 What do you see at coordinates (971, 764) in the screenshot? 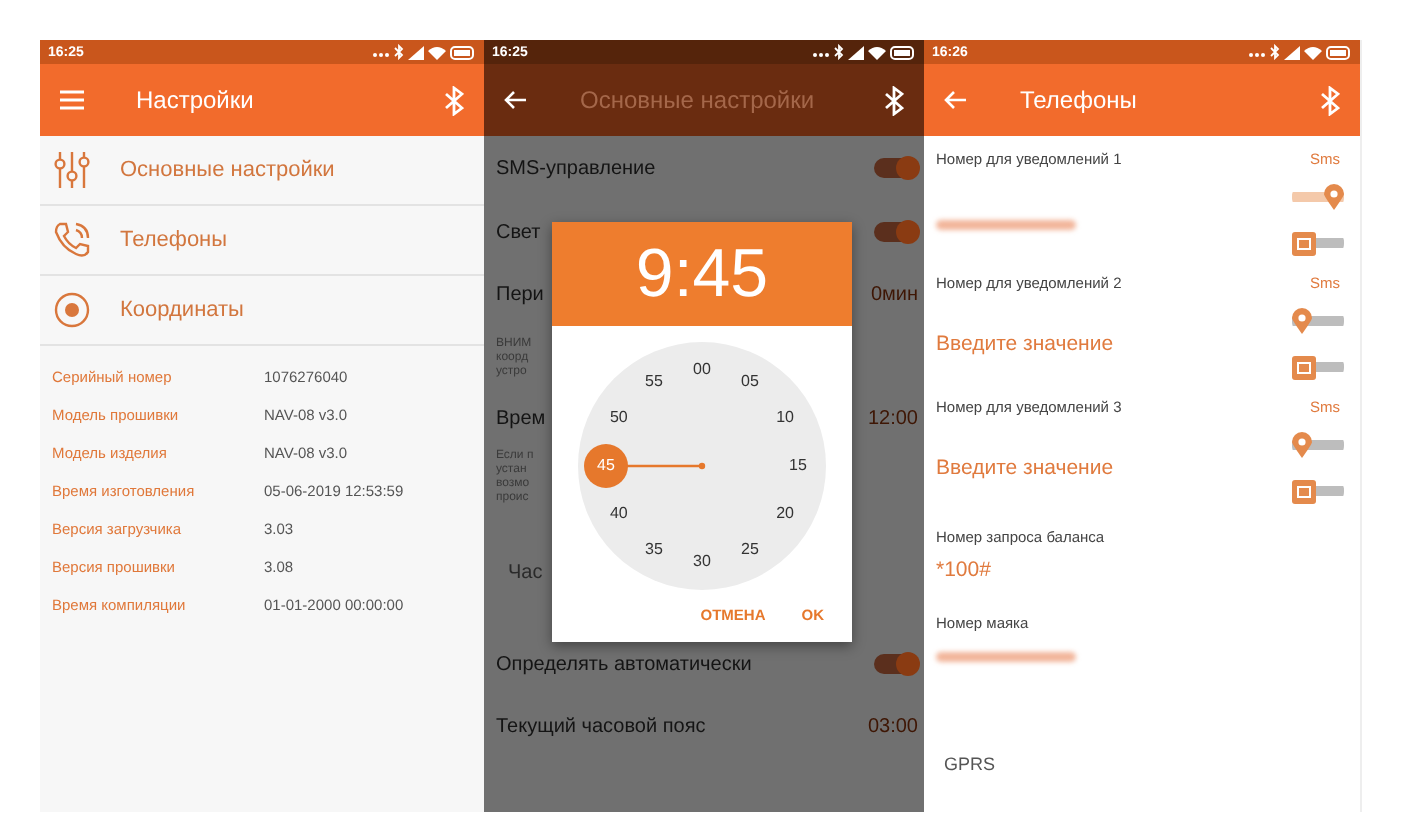
I see `section-label: GPRS` at bounding box center [971, 764].